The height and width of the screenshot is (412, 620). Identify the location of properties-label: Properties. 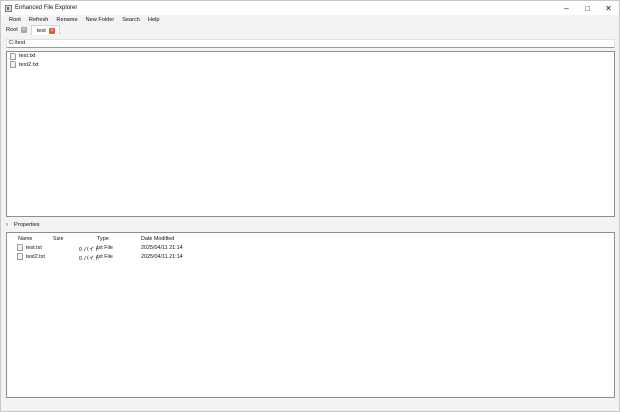
(27, 225).